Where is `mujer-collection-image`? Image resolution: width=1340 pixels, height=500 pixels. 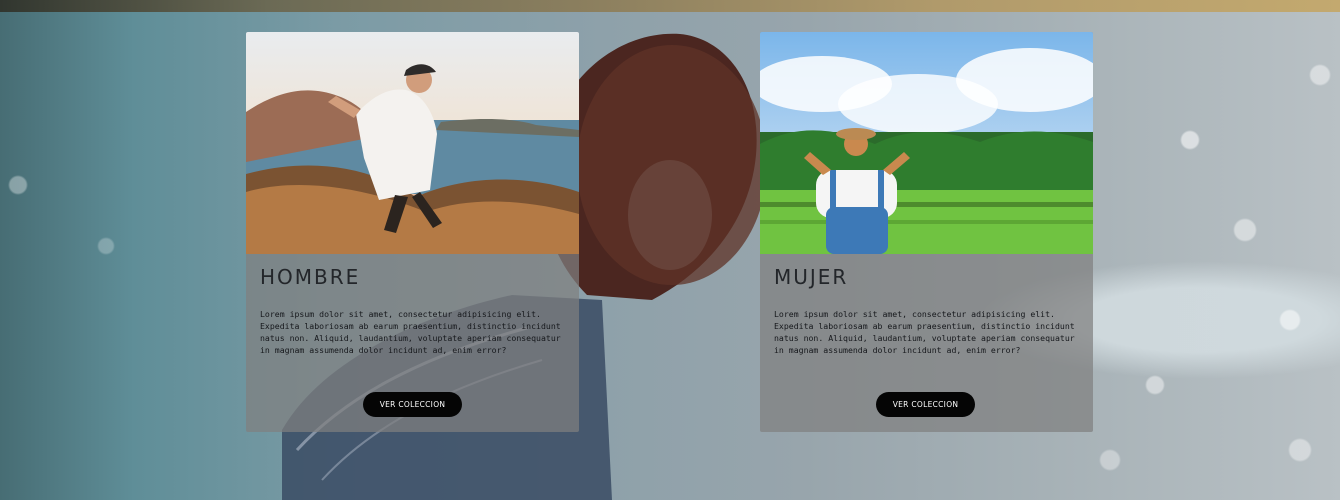 mujer-collection-image is located at coordinates (926, 143).